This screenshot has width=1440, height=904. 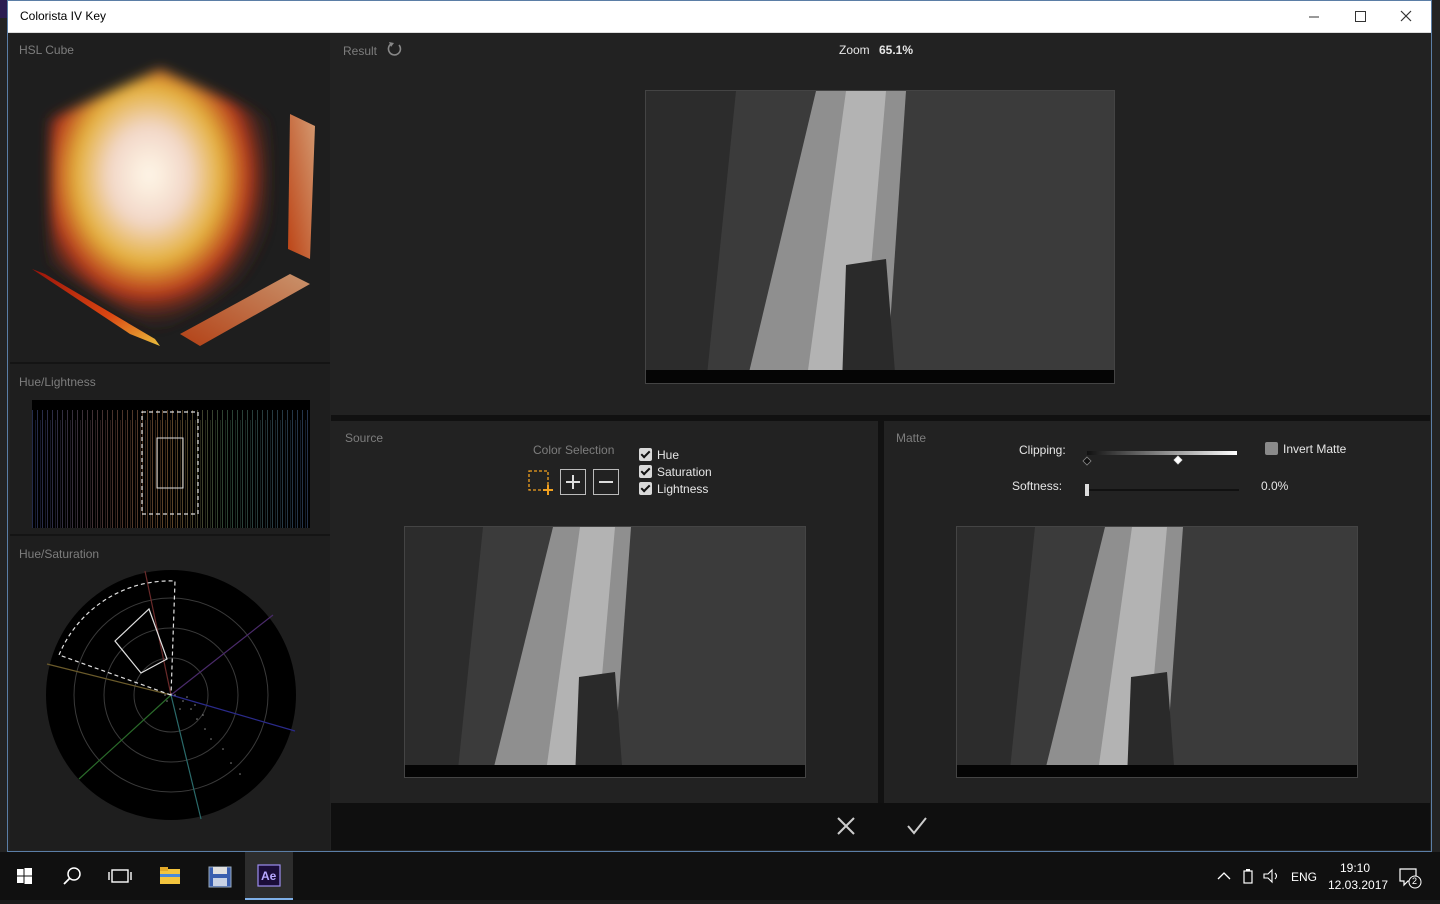 What do you see at coordinates (170, 199) in the screenshot?
I see `hsl-cube-visual` at bounding box center [170, 199].